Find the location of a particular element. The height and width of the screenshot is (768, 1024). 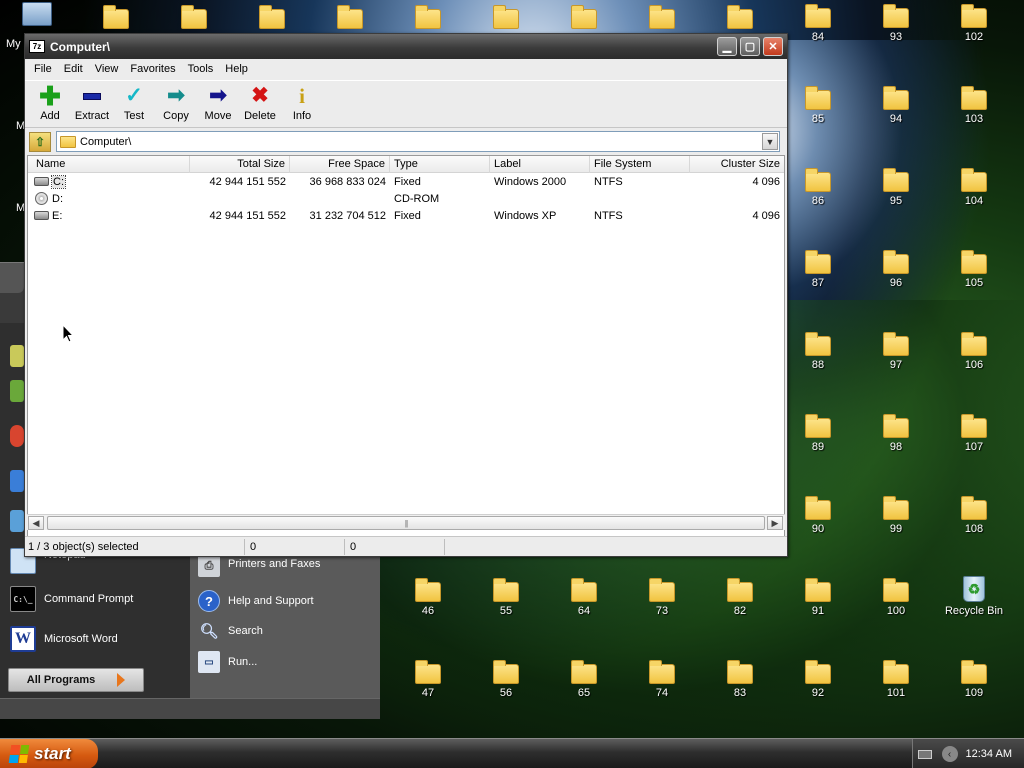

desktop-folder: 88 is located at coordinates (818, 351).